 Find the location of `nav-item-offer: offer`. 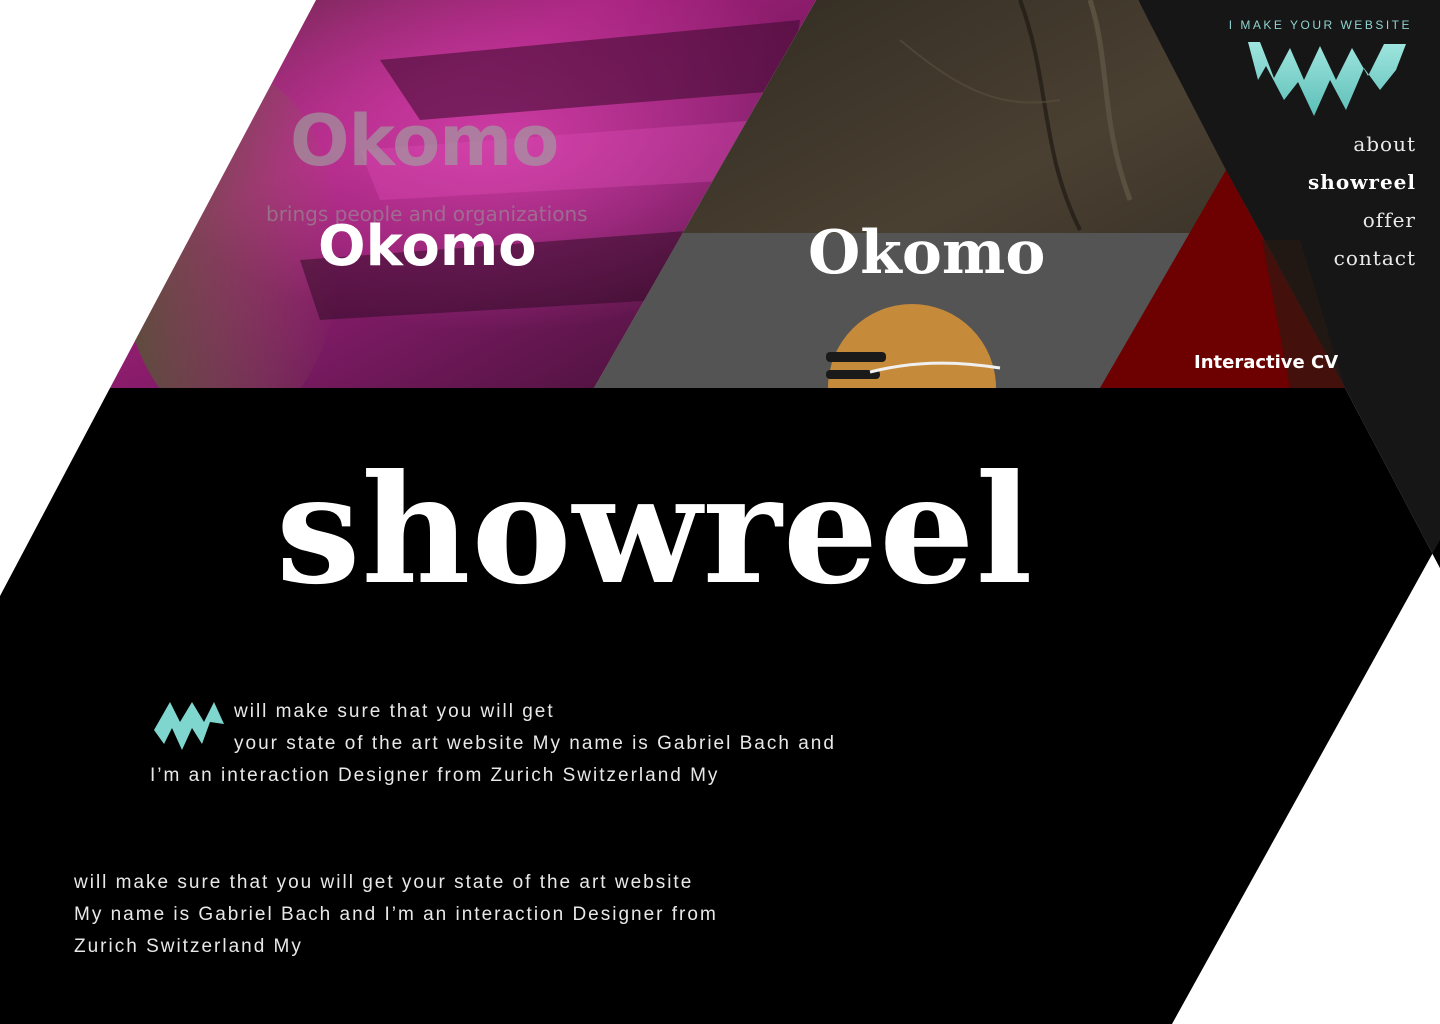

nav-item-offer: offer is located at coordinates (1362, 223).